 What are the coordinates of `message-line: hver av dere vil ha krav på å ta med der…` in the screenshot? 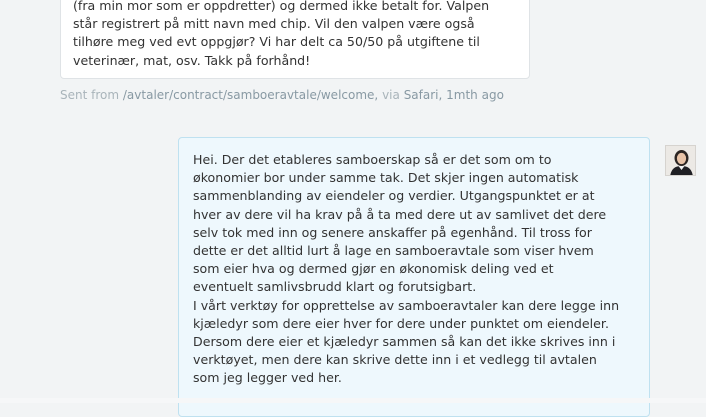 It's located at (400, 214).